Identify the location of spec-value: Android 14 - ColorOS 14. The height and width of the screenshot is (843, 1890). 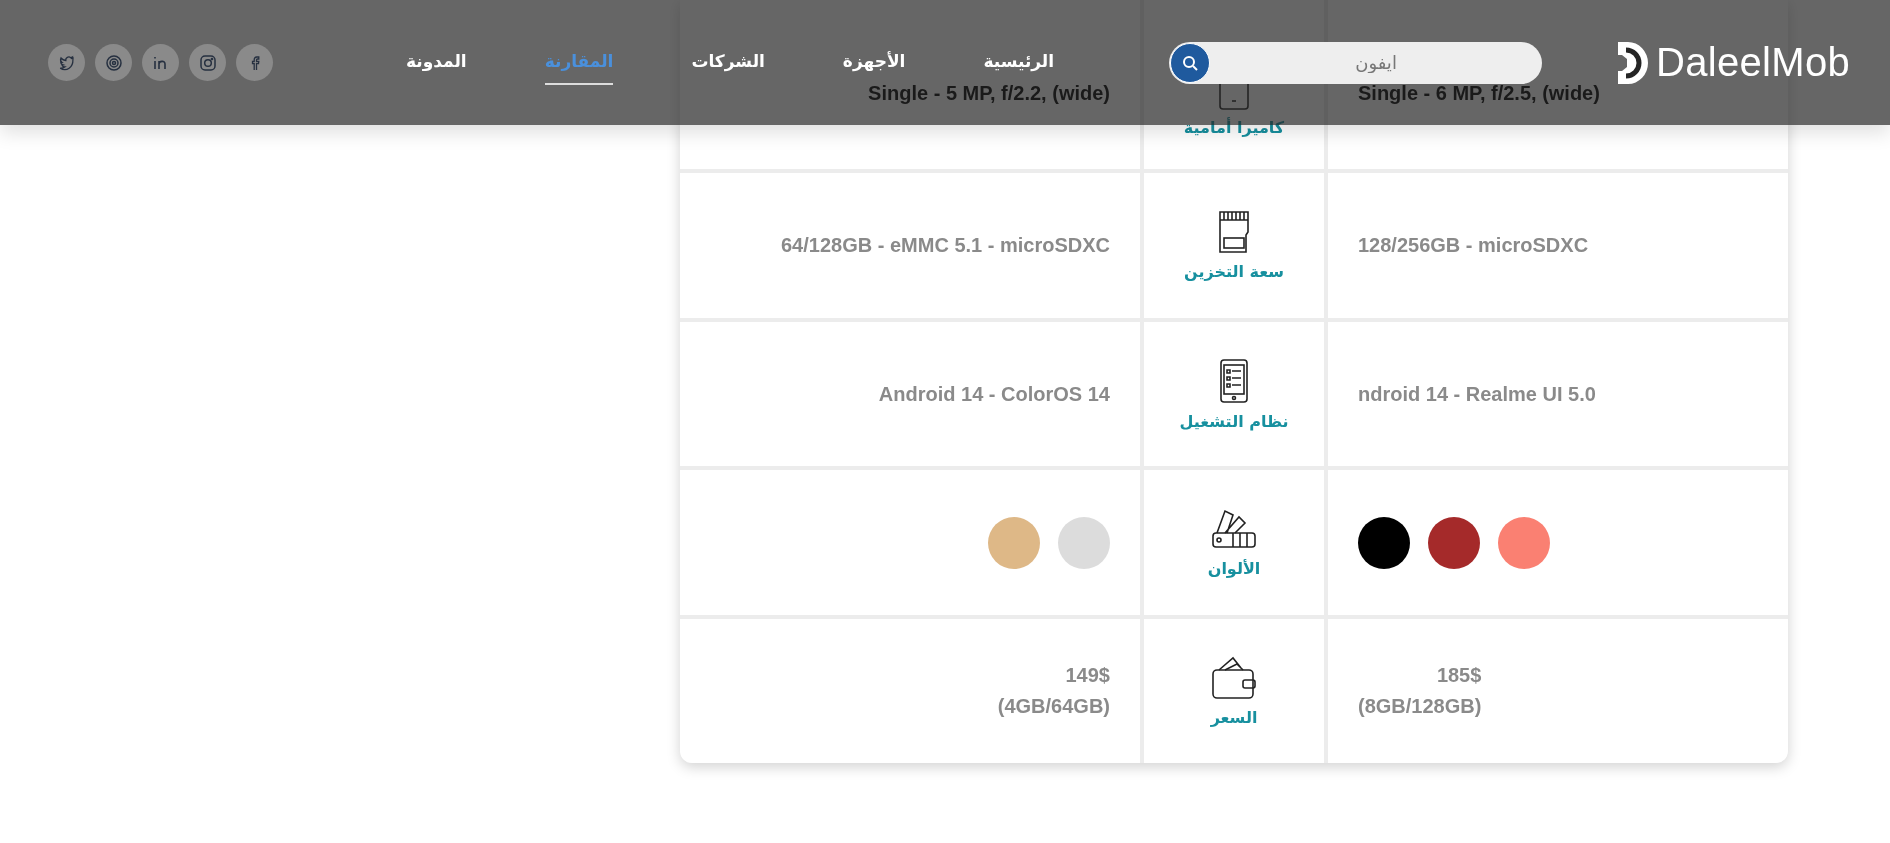
(994, 394).